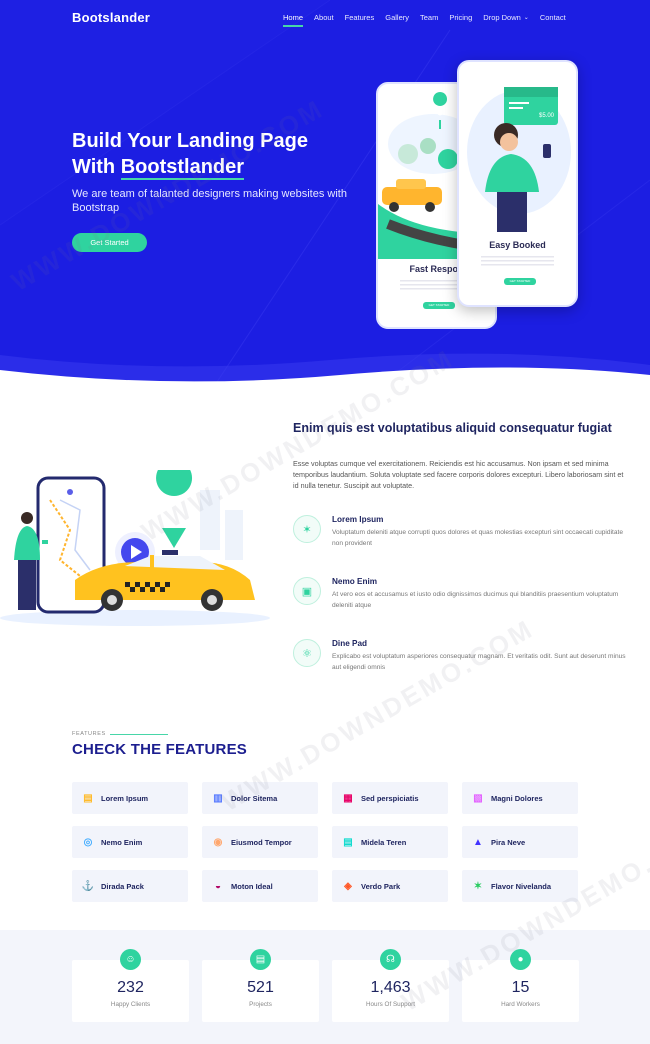 The height and width of the screenshot is (1044, 650). I want to click on feature-card-label: Moton Ideal, so click(252, 886).